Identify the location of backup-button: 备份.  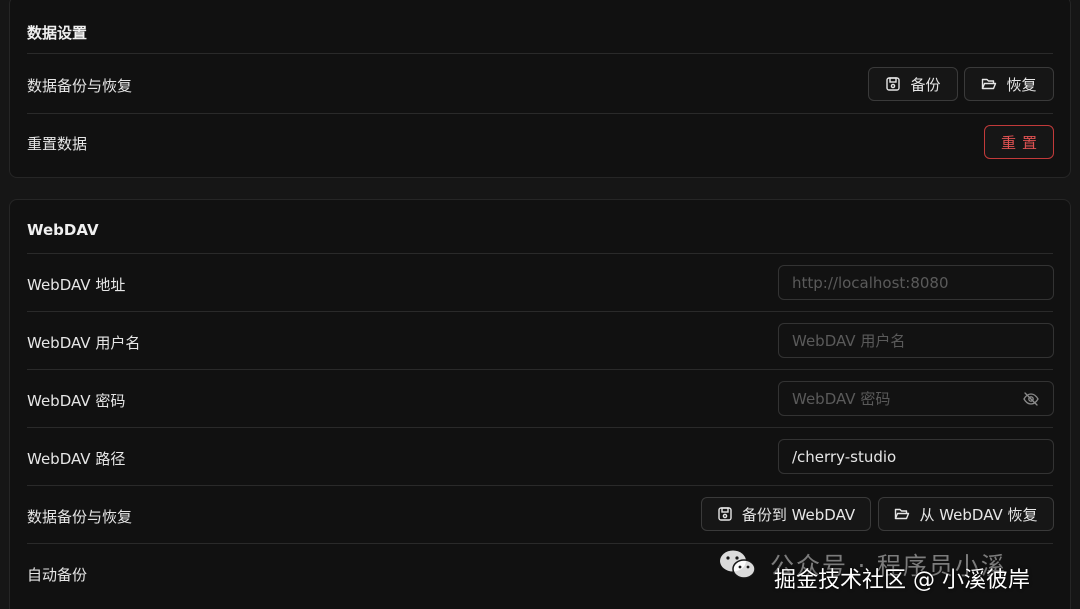
(913, 84).